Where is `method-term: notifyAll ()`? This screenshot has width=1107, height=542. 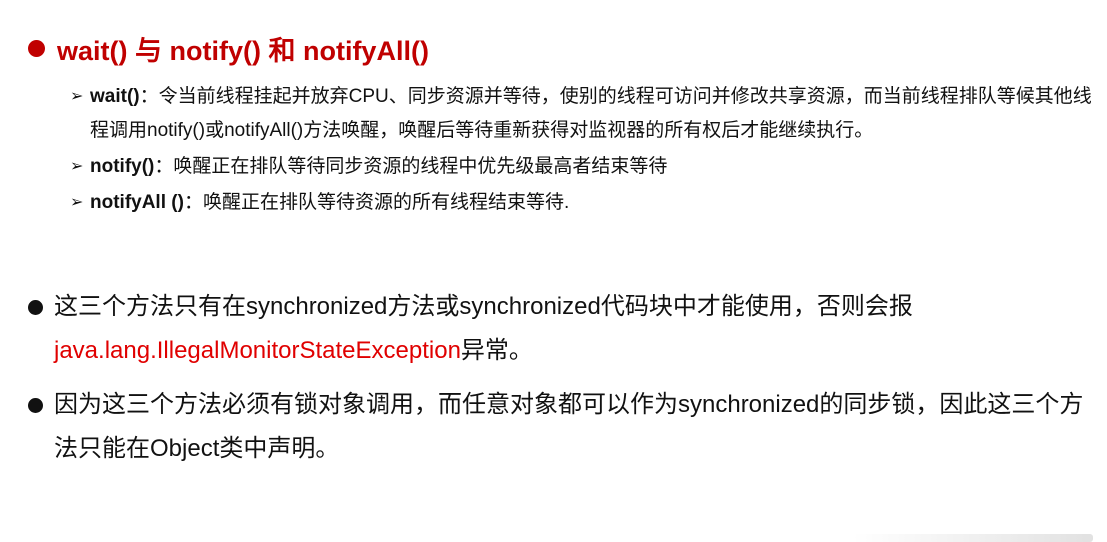 method-term: notifyAll () is located at coordinates (137, 202).